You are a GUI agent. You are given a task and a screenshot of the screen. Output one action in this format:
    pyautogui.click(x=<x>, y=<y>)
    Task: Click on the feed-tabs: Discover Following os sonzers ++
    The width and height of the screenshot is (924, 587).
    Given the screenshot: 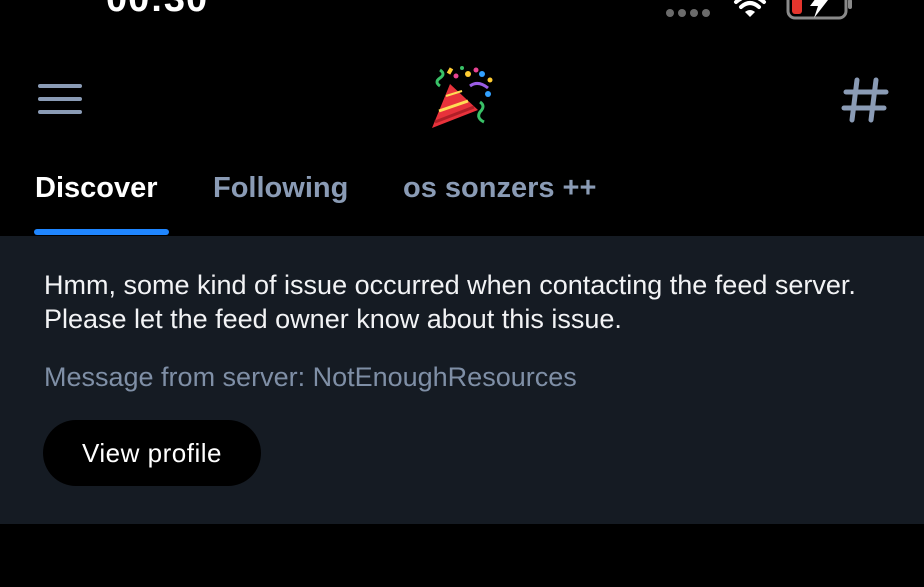 What is the action you would take?
    pyautogui.click(x=462, y=198)
    